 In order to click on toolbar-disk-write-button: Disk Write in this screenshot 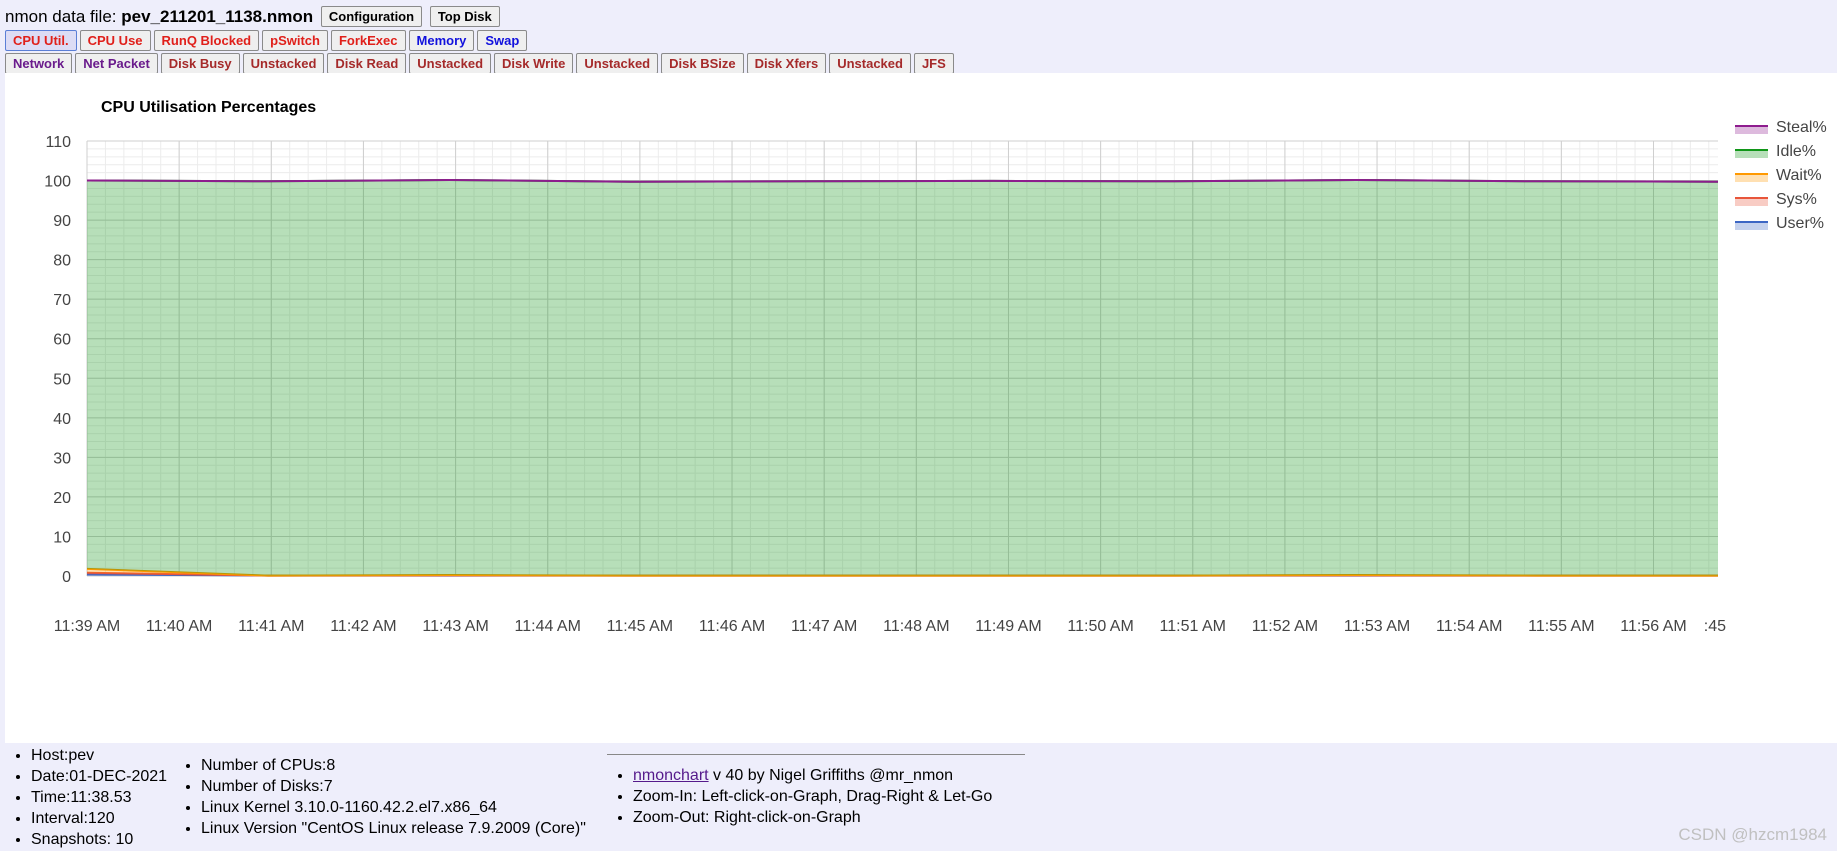, I will do `click(534, 63)`.